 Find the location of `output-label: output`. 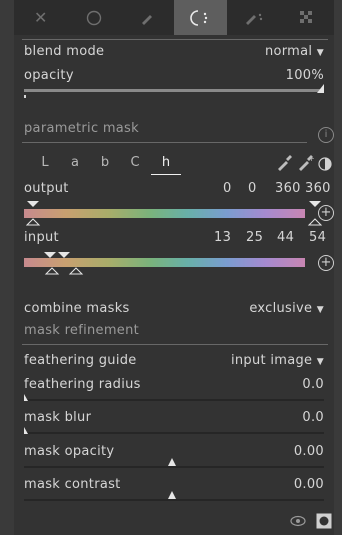

output-label: output is located at coordinates (46, 188).